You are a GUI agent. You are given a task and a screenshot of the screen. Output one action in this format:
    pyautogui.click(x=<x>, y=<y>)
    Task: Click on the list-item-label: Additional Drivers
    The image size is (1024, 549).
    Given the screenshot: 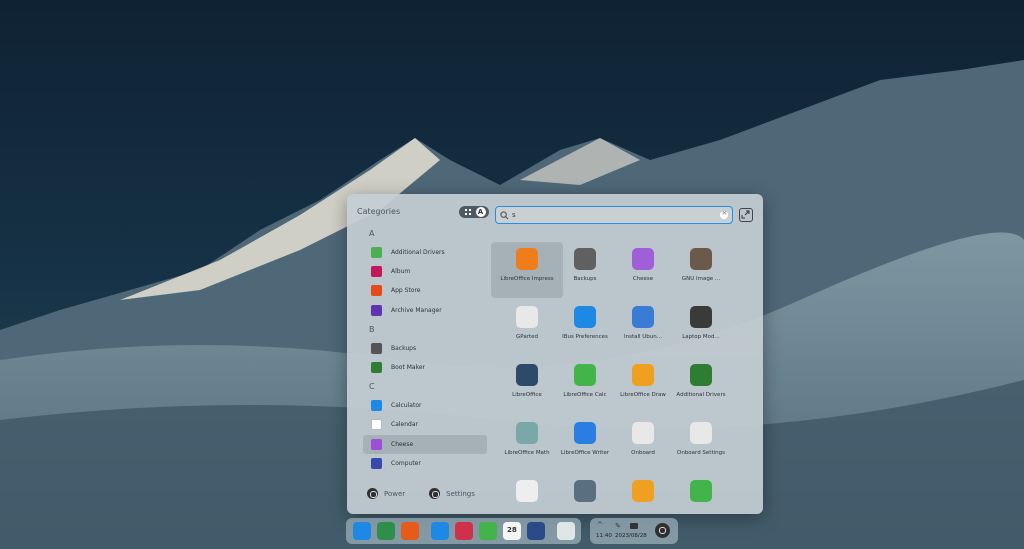 What is the action you would take?
    pyautogui.click(x=418, y=253)
    